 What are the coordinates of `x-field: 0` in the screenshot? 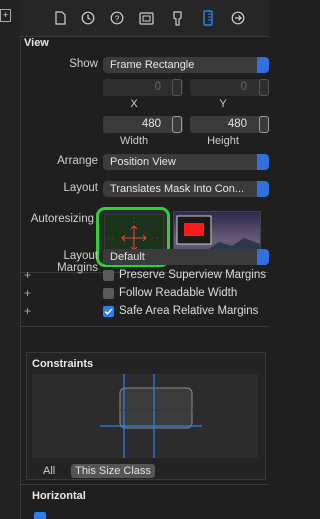 It's located at (143, 87).